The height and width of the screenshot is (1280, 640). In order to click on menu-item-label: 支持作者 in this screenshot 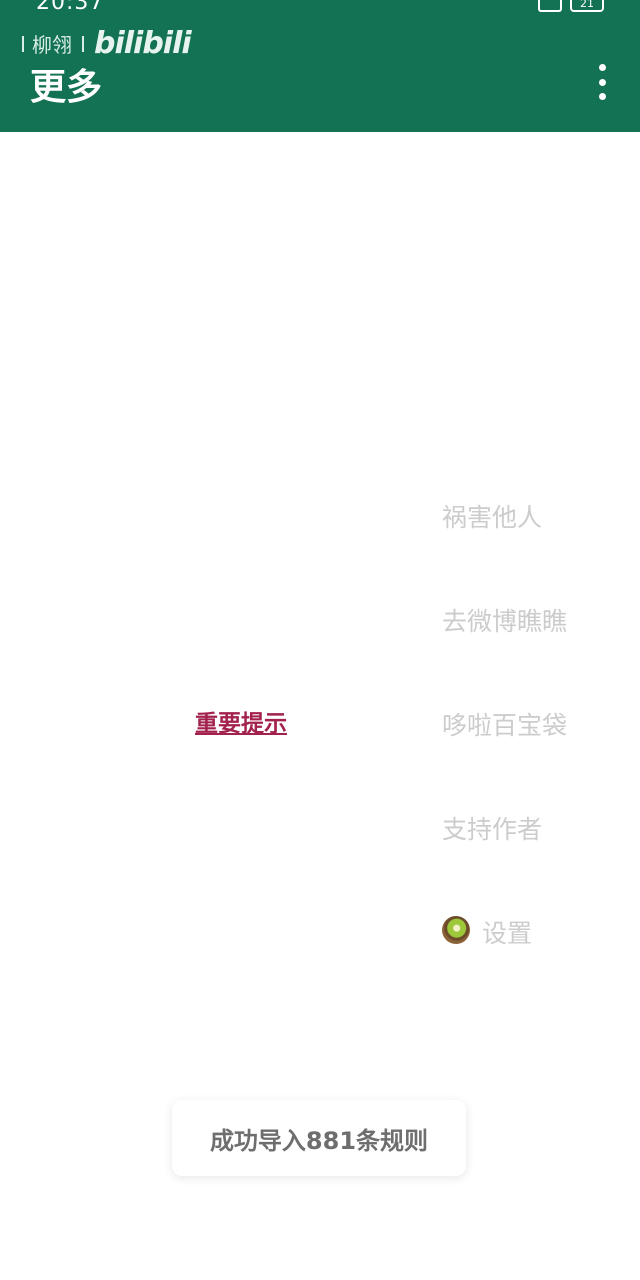, I will do `click(492, 829)`.